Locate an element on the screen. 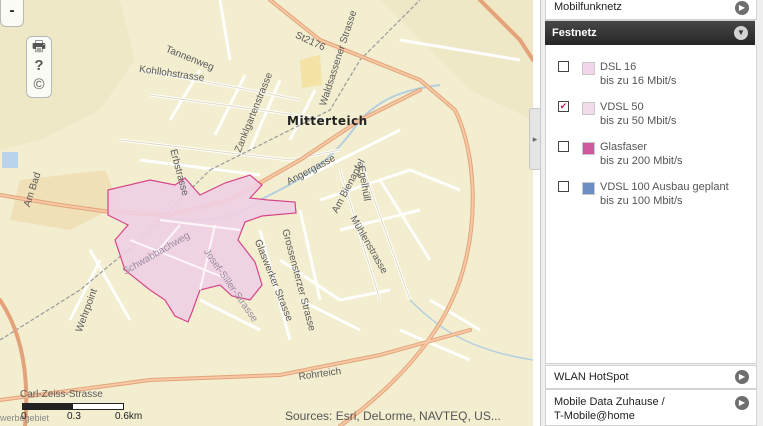 The width and height of the screenshot is (763, 426). option-vdsl-50: ✔ VDSL 50 bis zu 50 Mbit/s is located at coordinates (655, 116).